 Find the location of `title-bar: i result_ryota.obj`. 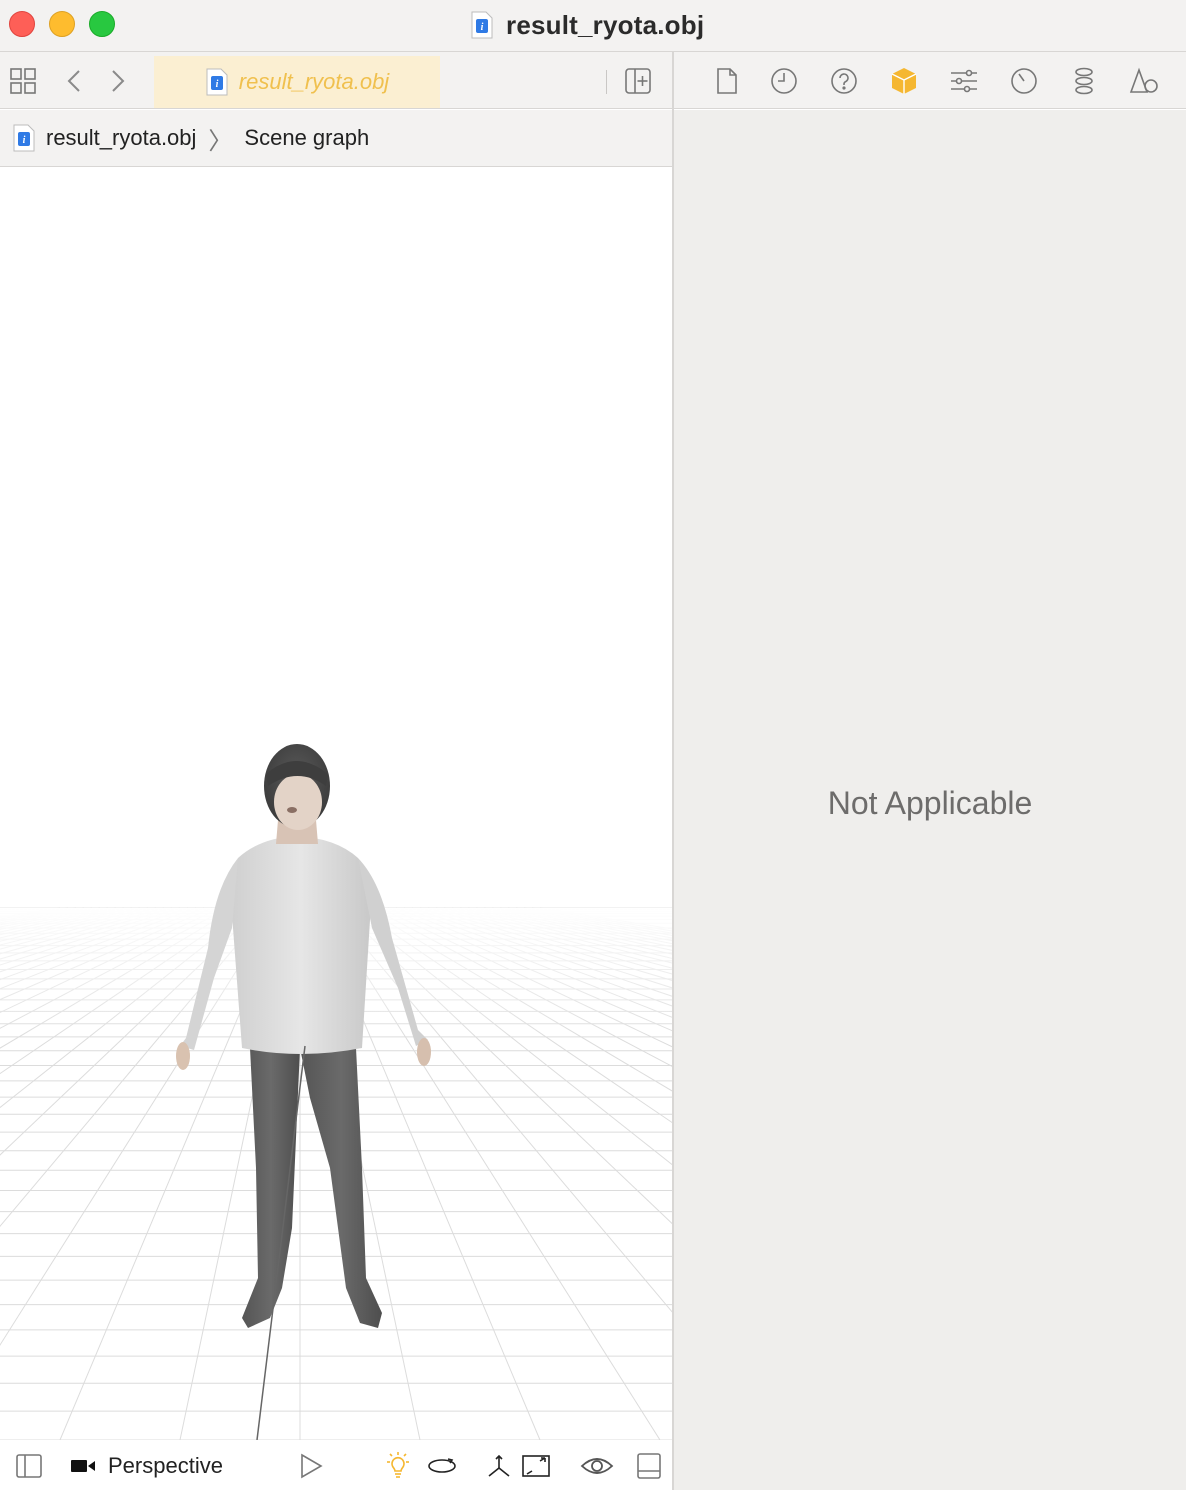

title-bar: i result_ryota.obj is located at coordinates (593, 26).